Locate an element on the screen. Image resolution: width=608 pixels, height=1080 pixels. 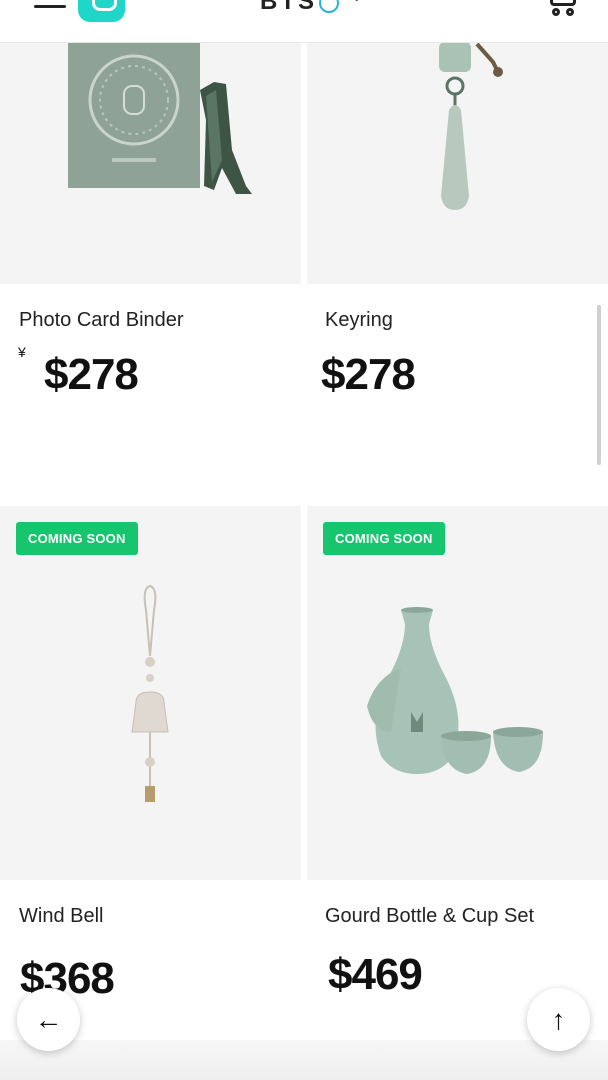
wind-bell-illustration is located at coordinates (150, 693).